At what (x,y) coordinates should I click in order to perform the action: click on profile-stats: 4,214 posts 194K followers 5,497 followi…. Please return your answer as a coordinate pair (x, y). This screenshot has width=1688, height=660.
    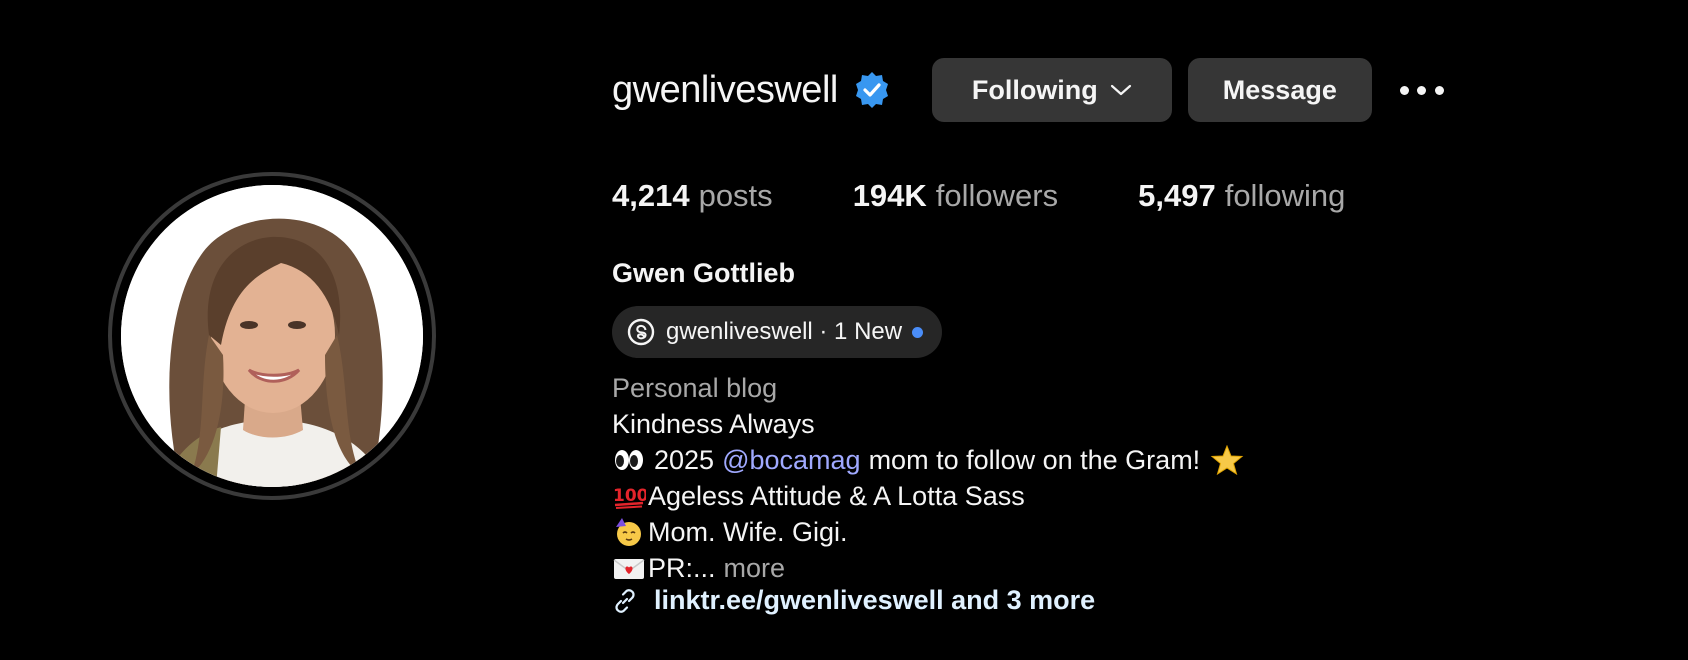
    Looking at the image, I should click on (978, 196).